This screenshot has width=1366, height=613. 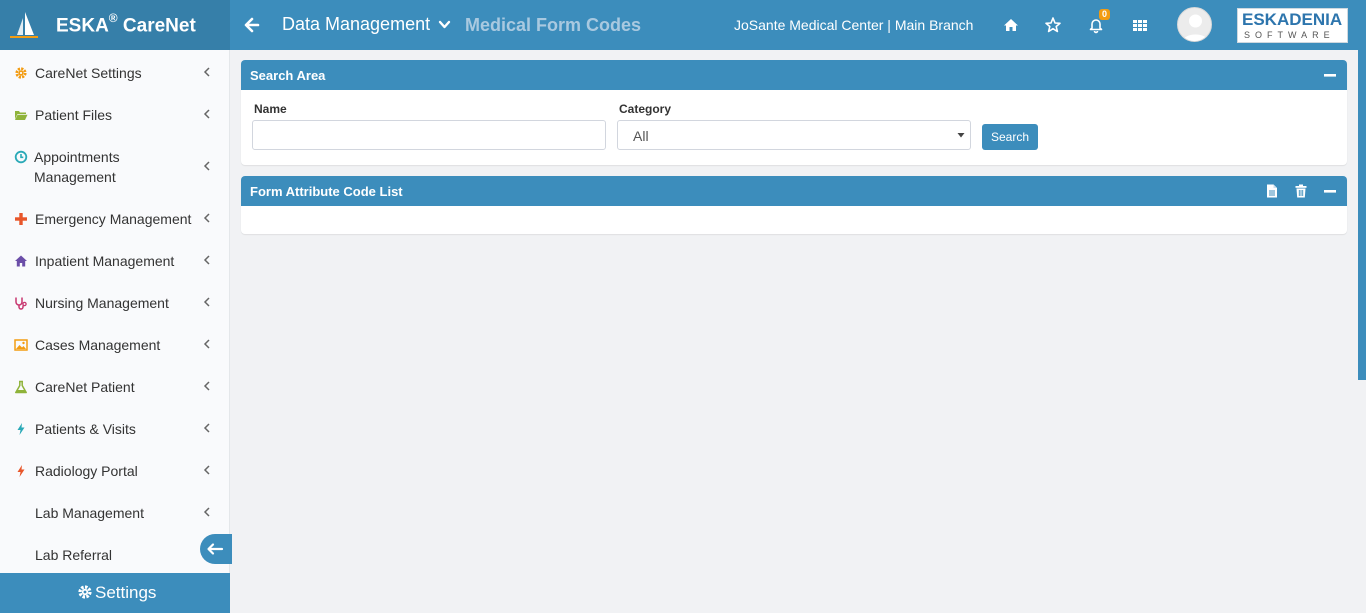 I want to click on sidebar-item-radiology: Radiology Portal, so click(x=115, y=470).